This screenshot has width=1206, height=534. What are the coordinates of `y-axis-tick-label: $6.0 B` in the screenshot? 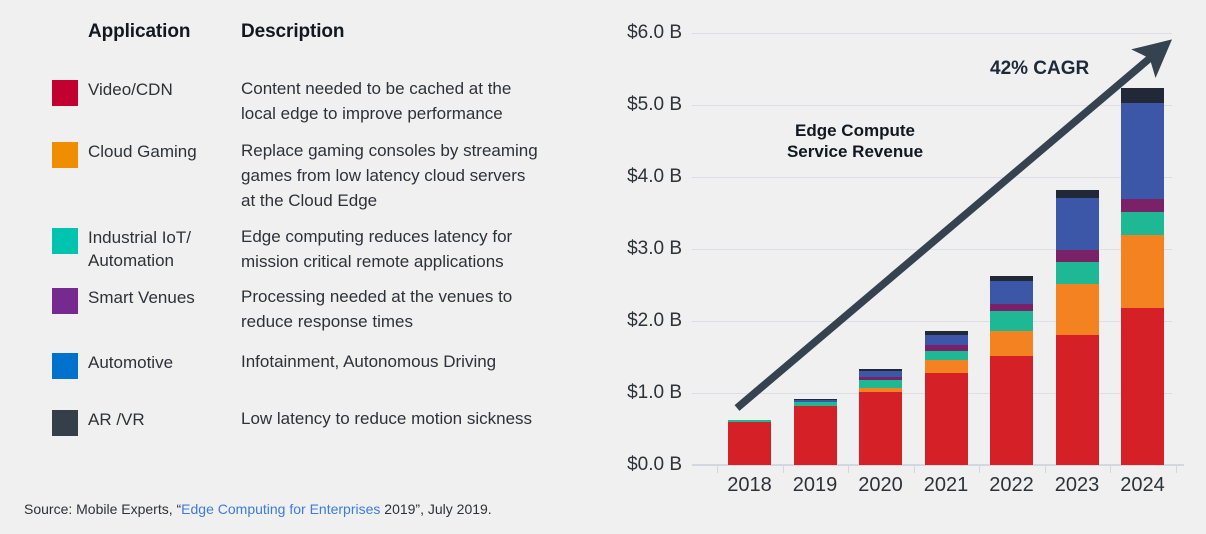 It's located at (654, 32).